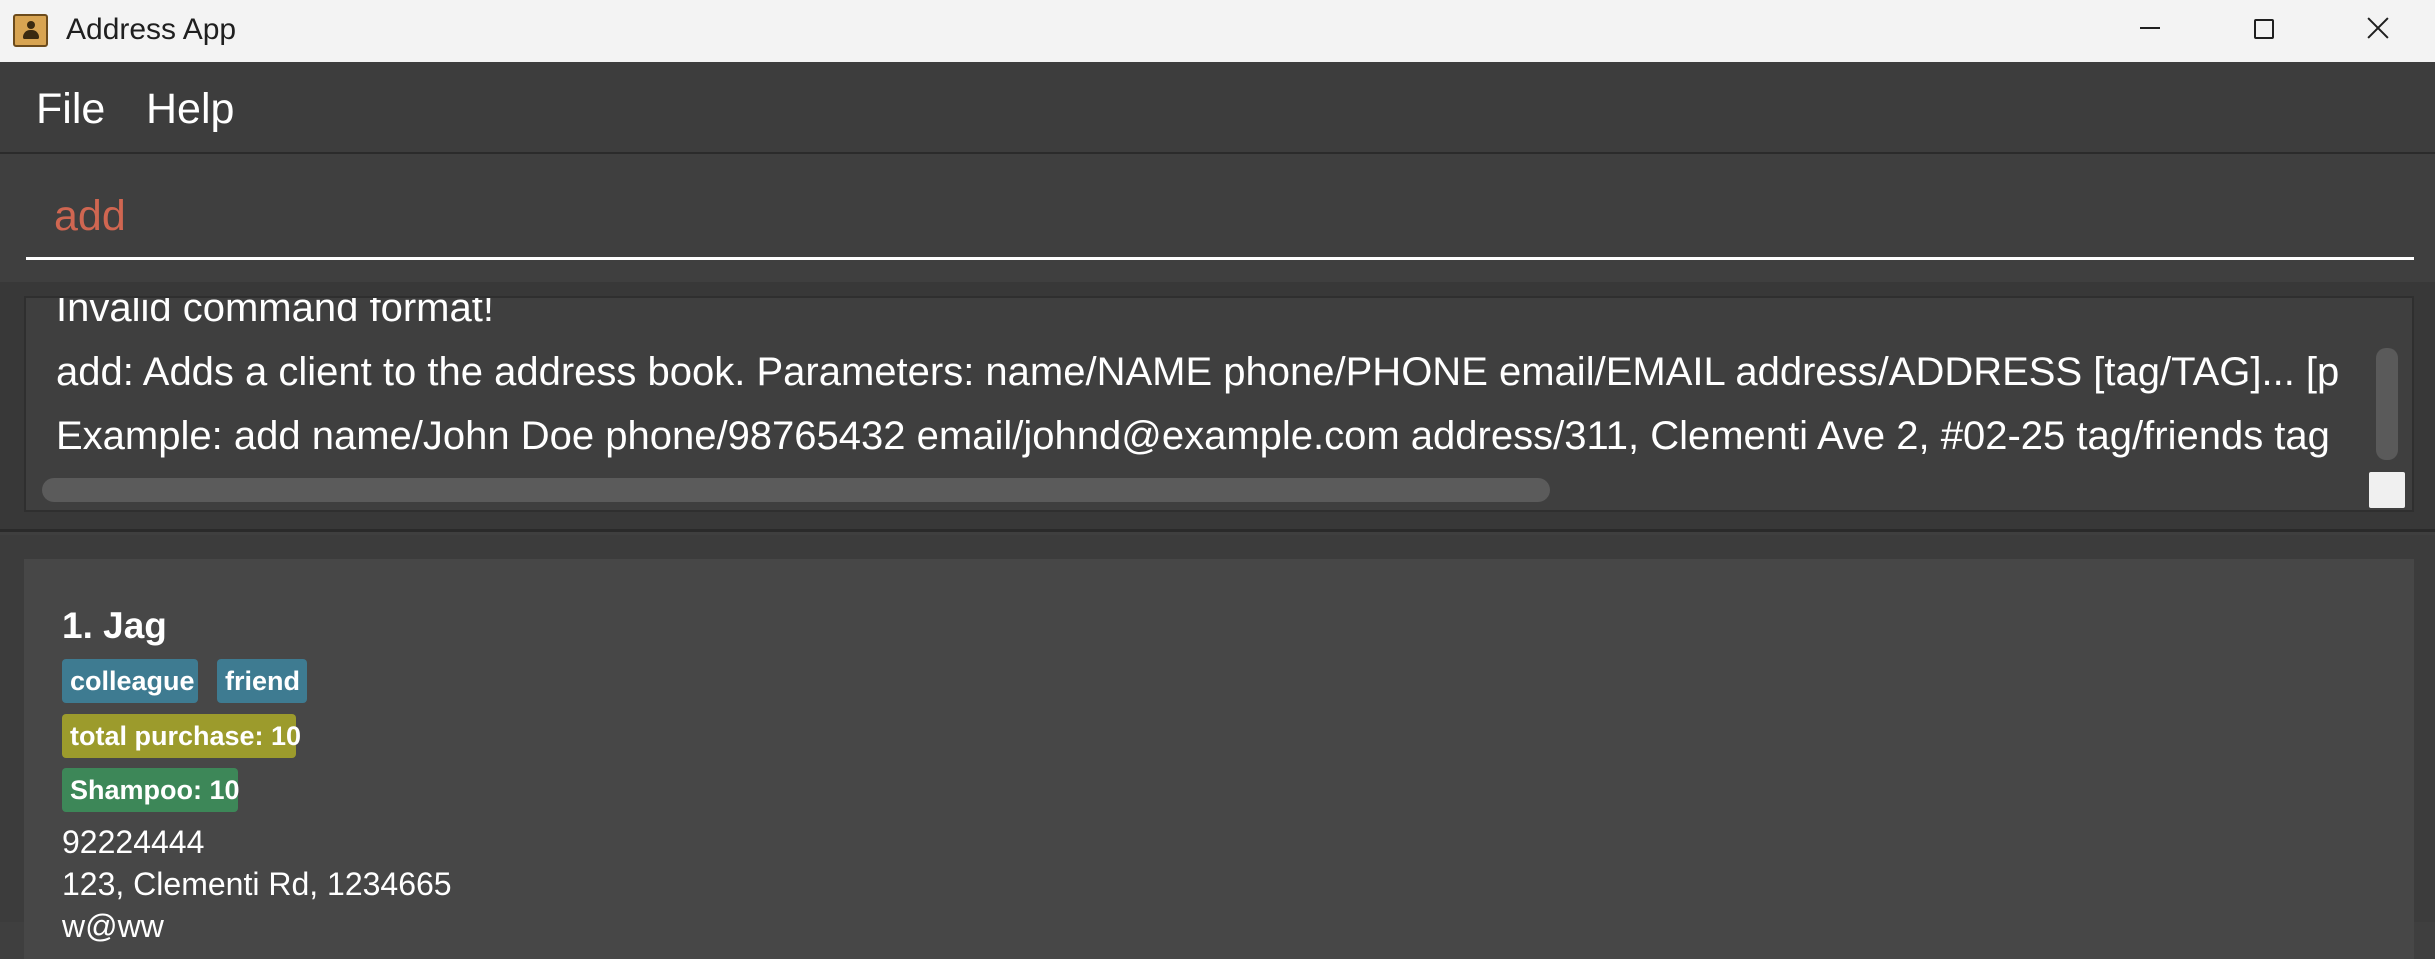 Image resolution: width=2435 pixels, height=959 pixels. Describe the element at coordinates (114, 625) in the screenshot. I see `person-name: 1. Jag` at that location.